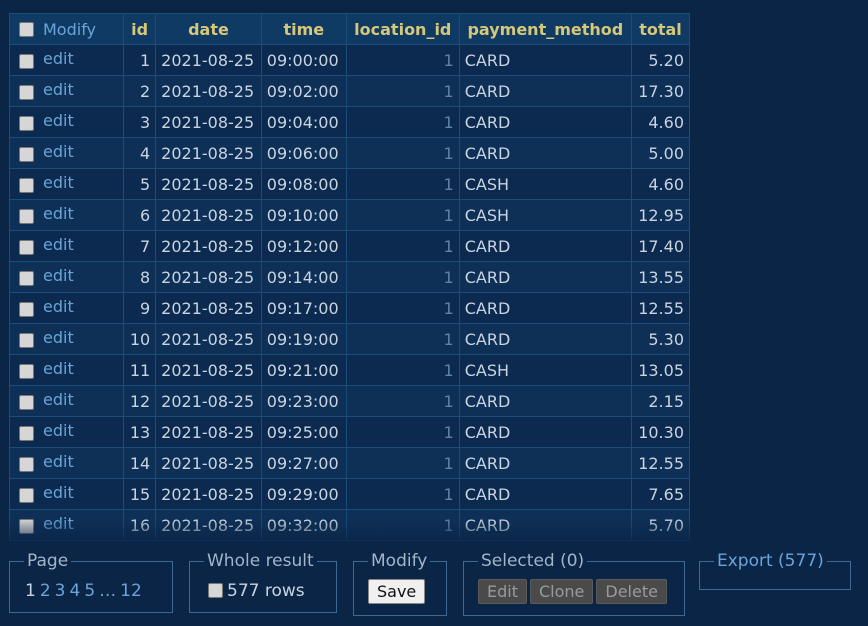  What do you see at coordinates (303, 153) in the screenshot?
I see `cell-time: 09:06:00` at bounding box center [303, 153].